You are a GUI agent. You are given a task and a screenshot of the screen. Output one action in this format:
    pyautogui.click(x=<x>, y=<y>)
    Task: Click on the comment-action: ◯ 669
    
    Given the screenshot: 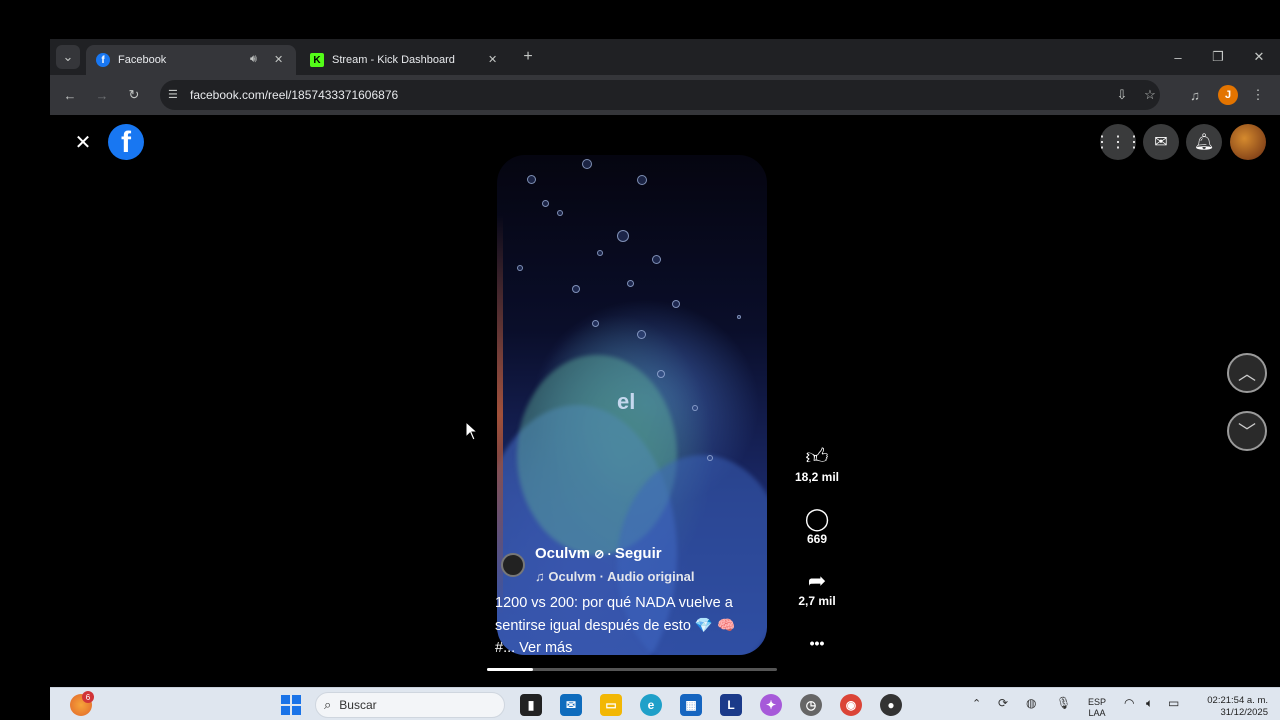 What is the action you would take?
    pyautogui.click(x=817, y=526)
    